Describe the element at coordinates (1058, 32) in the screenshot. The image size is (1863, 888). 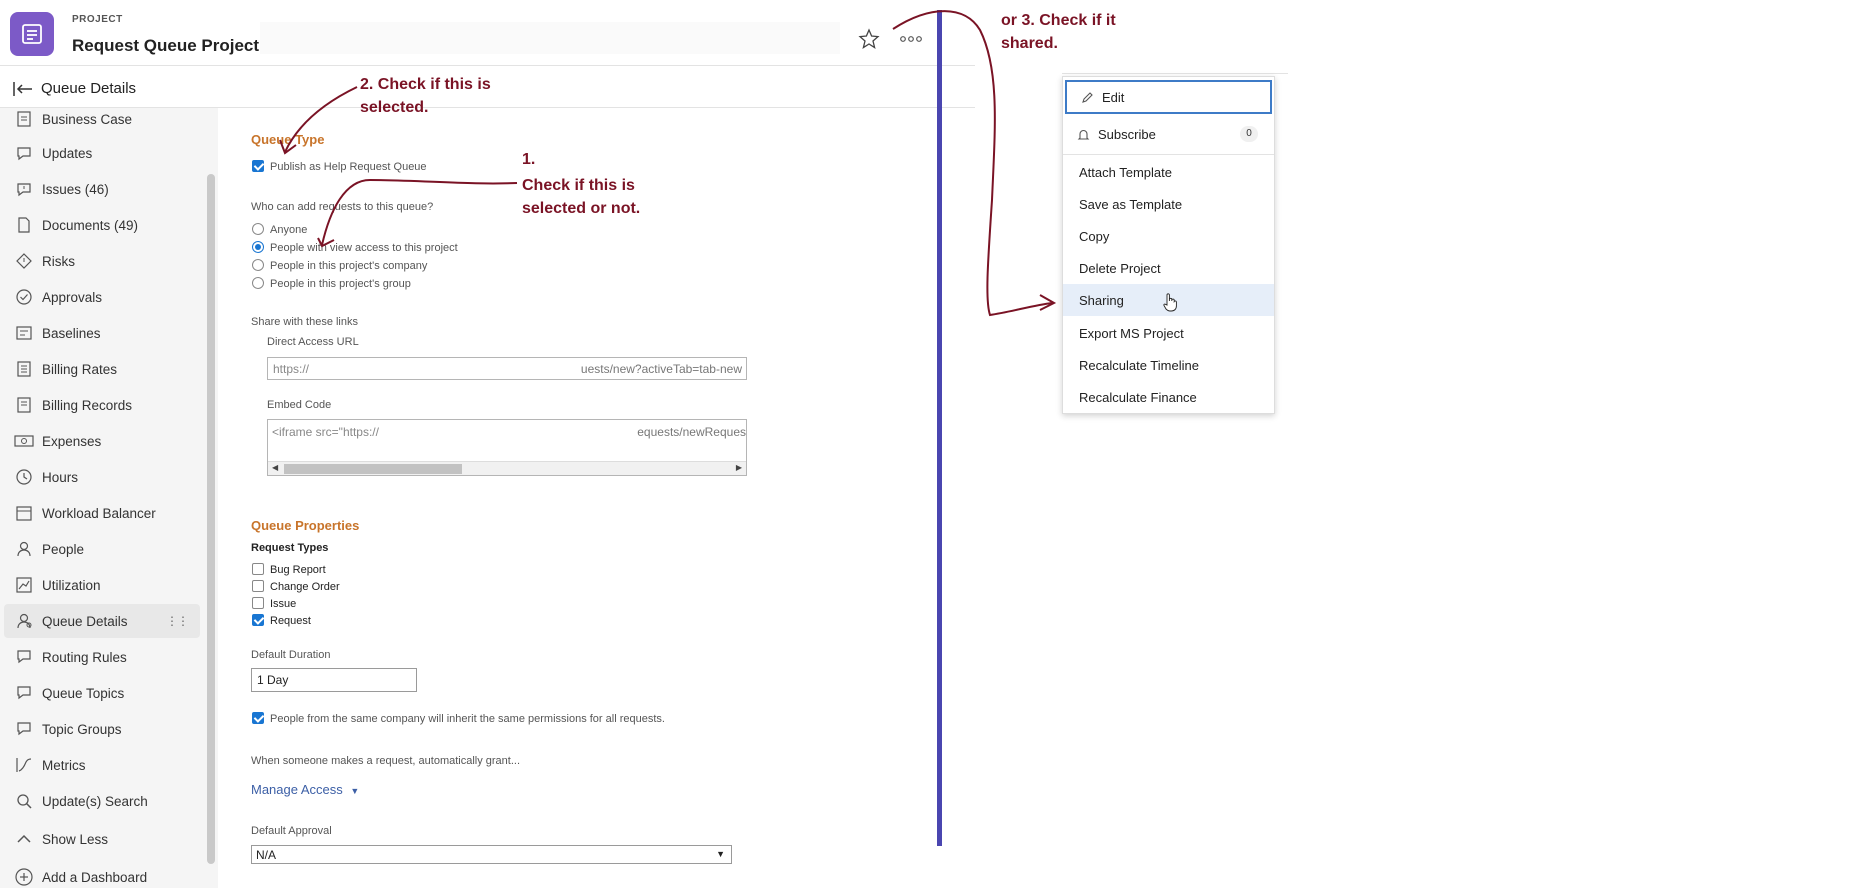
I see `annotation-note-3: or 3. Check if it shared.` at that location.